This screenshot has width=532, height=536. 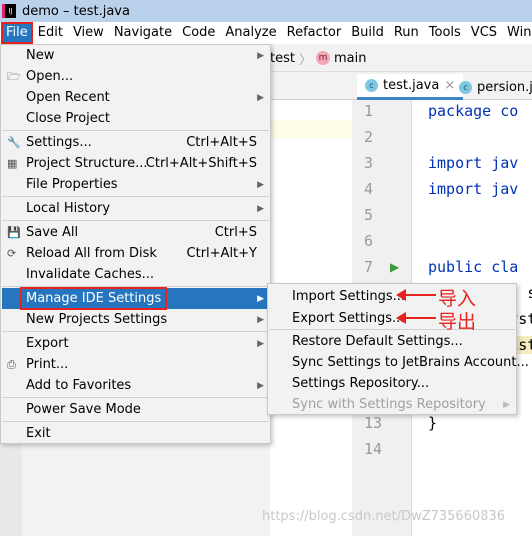 What do you see at coordinates (369, 137) in the screenshot?
I see `line-number: 2` at bounding box center [369, 137].